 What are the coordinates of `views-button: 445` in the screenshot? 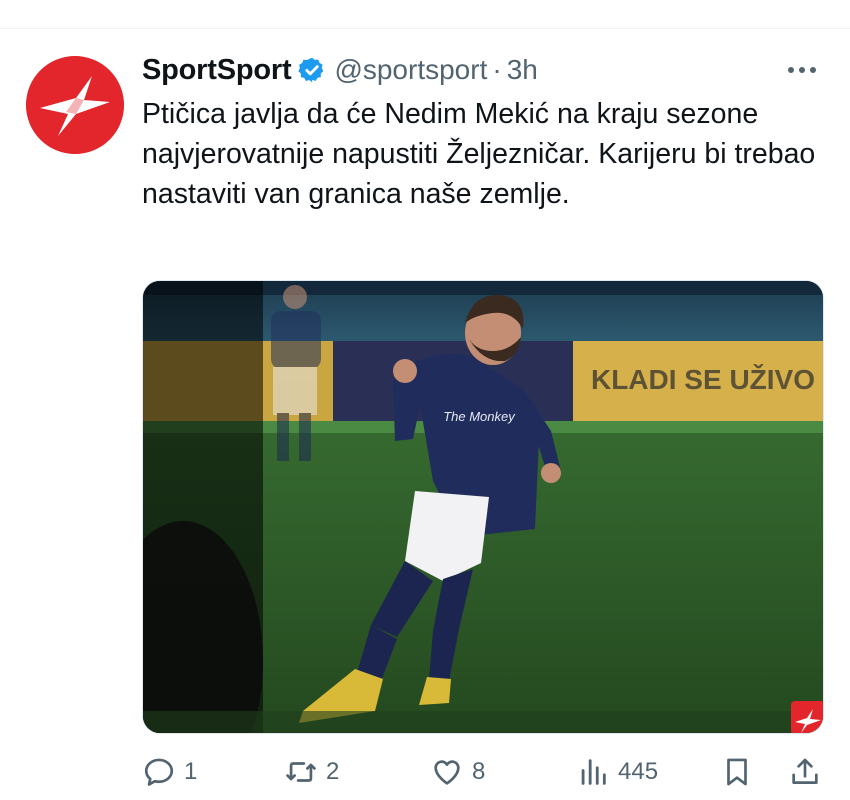 It's located at (617, 772).